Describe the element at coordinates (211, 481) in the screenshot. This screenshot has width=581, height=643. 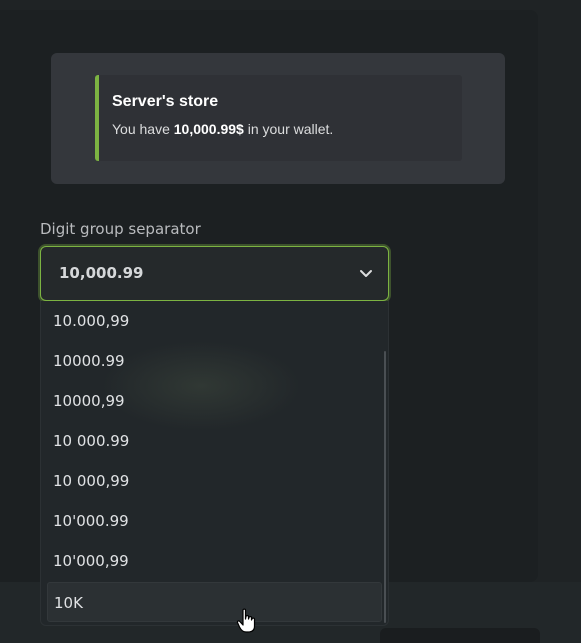
I see `option-4: 10 000,99` at that location.